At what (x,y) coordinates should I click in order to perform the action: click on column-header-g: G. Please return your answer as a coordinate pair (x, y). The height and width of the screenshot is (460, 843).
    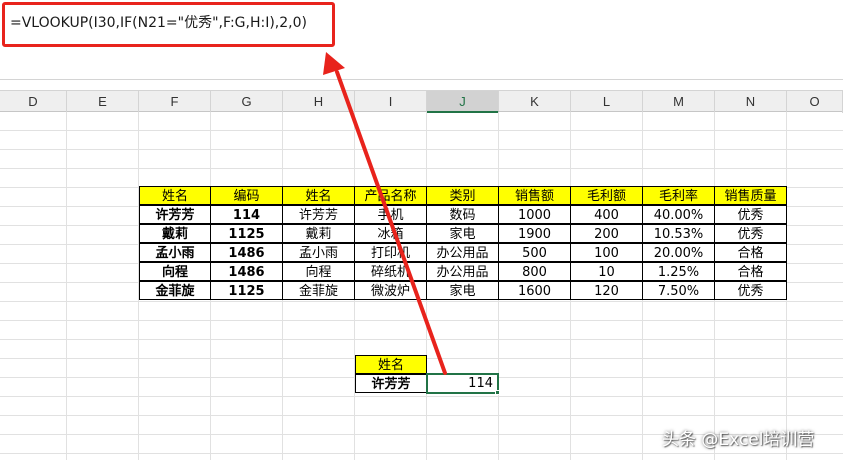
    Looking at the image, I should click on (247, 102).